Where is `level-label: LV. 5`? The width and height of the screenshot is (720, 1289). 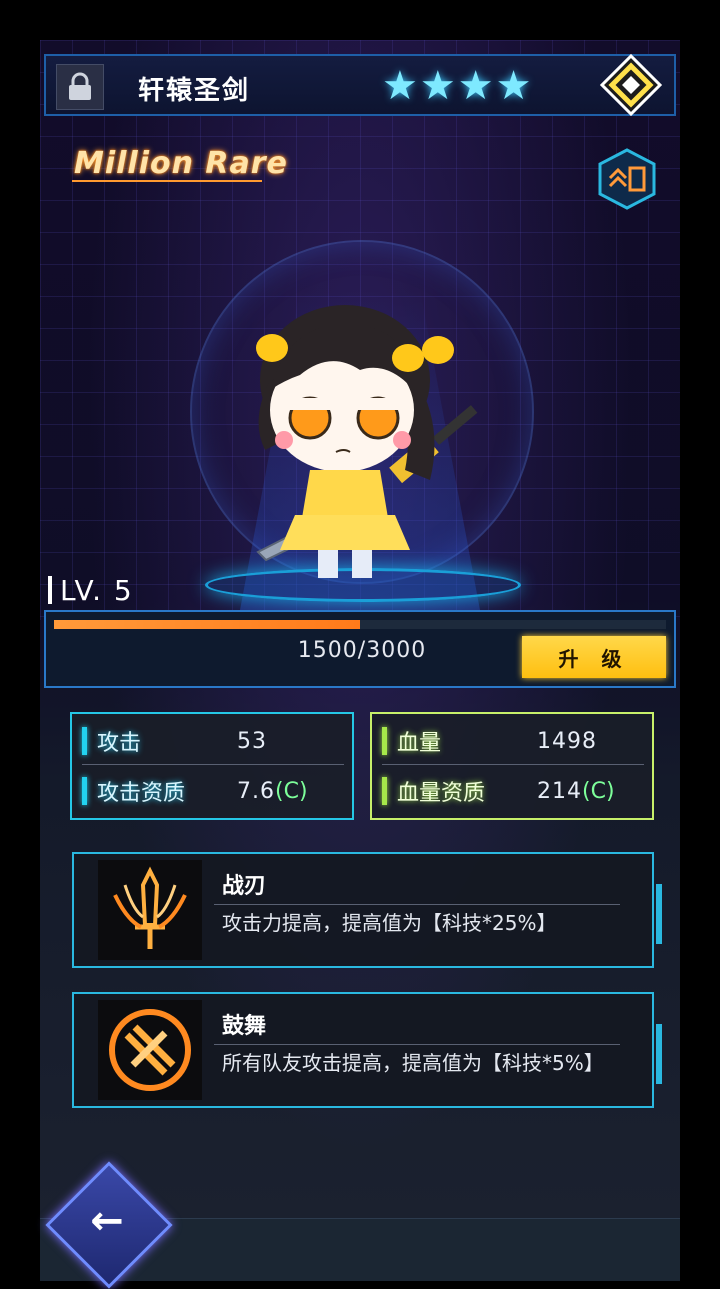 level-label: LV. 5 is located at coordinates (97, 590).